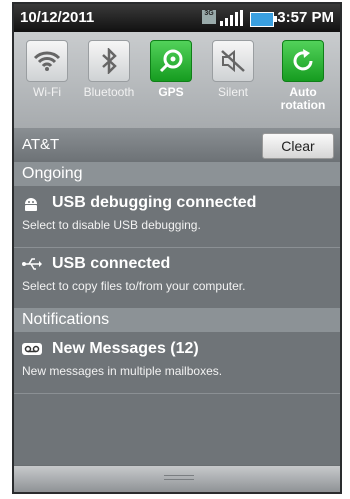 The image size is (350, 499). I want to click on carrier-bar: AT&T Clear, so click(177, 145).